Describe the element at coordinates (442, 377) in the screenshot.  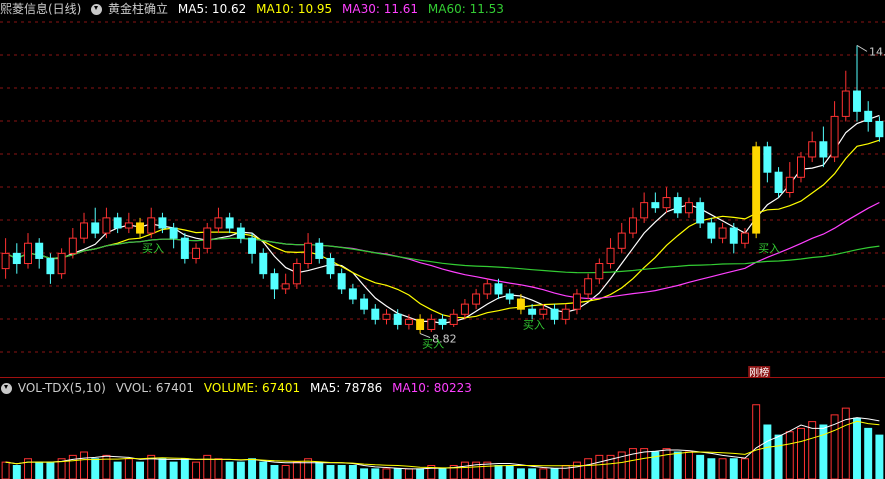
I see `panel-divider` at that location.